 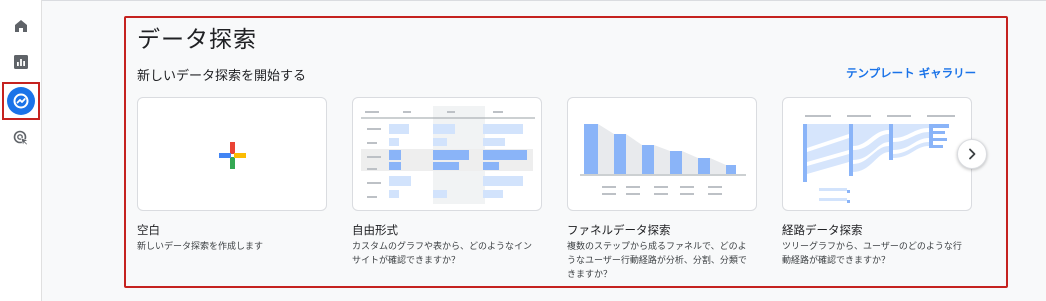 I want to click on section-title: 新しいデータ探索を開始する, so click(x=222, y=76).